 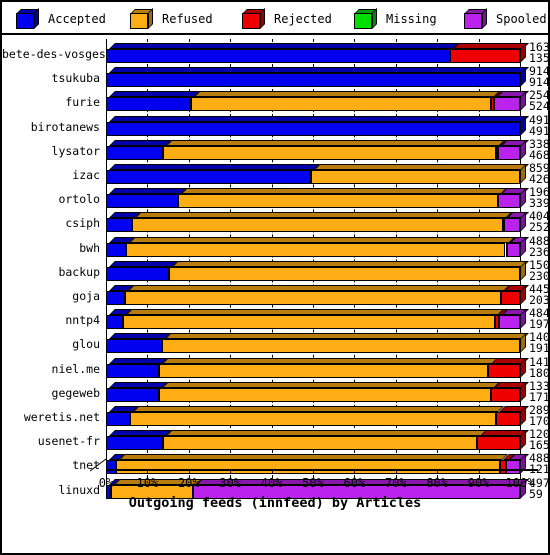 What do you see at coordinates (82, 320) in the screenshot?
I see `y-axis-label: nntp4` at bounding box center [82, 320].